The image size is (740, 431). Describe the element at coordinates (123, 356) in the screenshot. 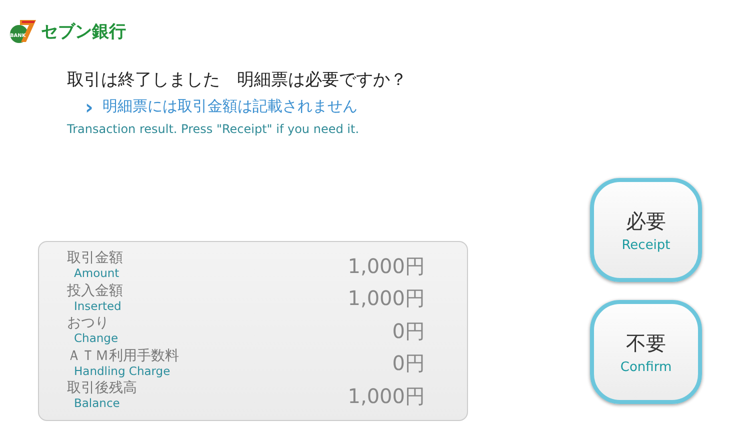

I see `item-label: ＡＴＭ利用手数料` at that location.